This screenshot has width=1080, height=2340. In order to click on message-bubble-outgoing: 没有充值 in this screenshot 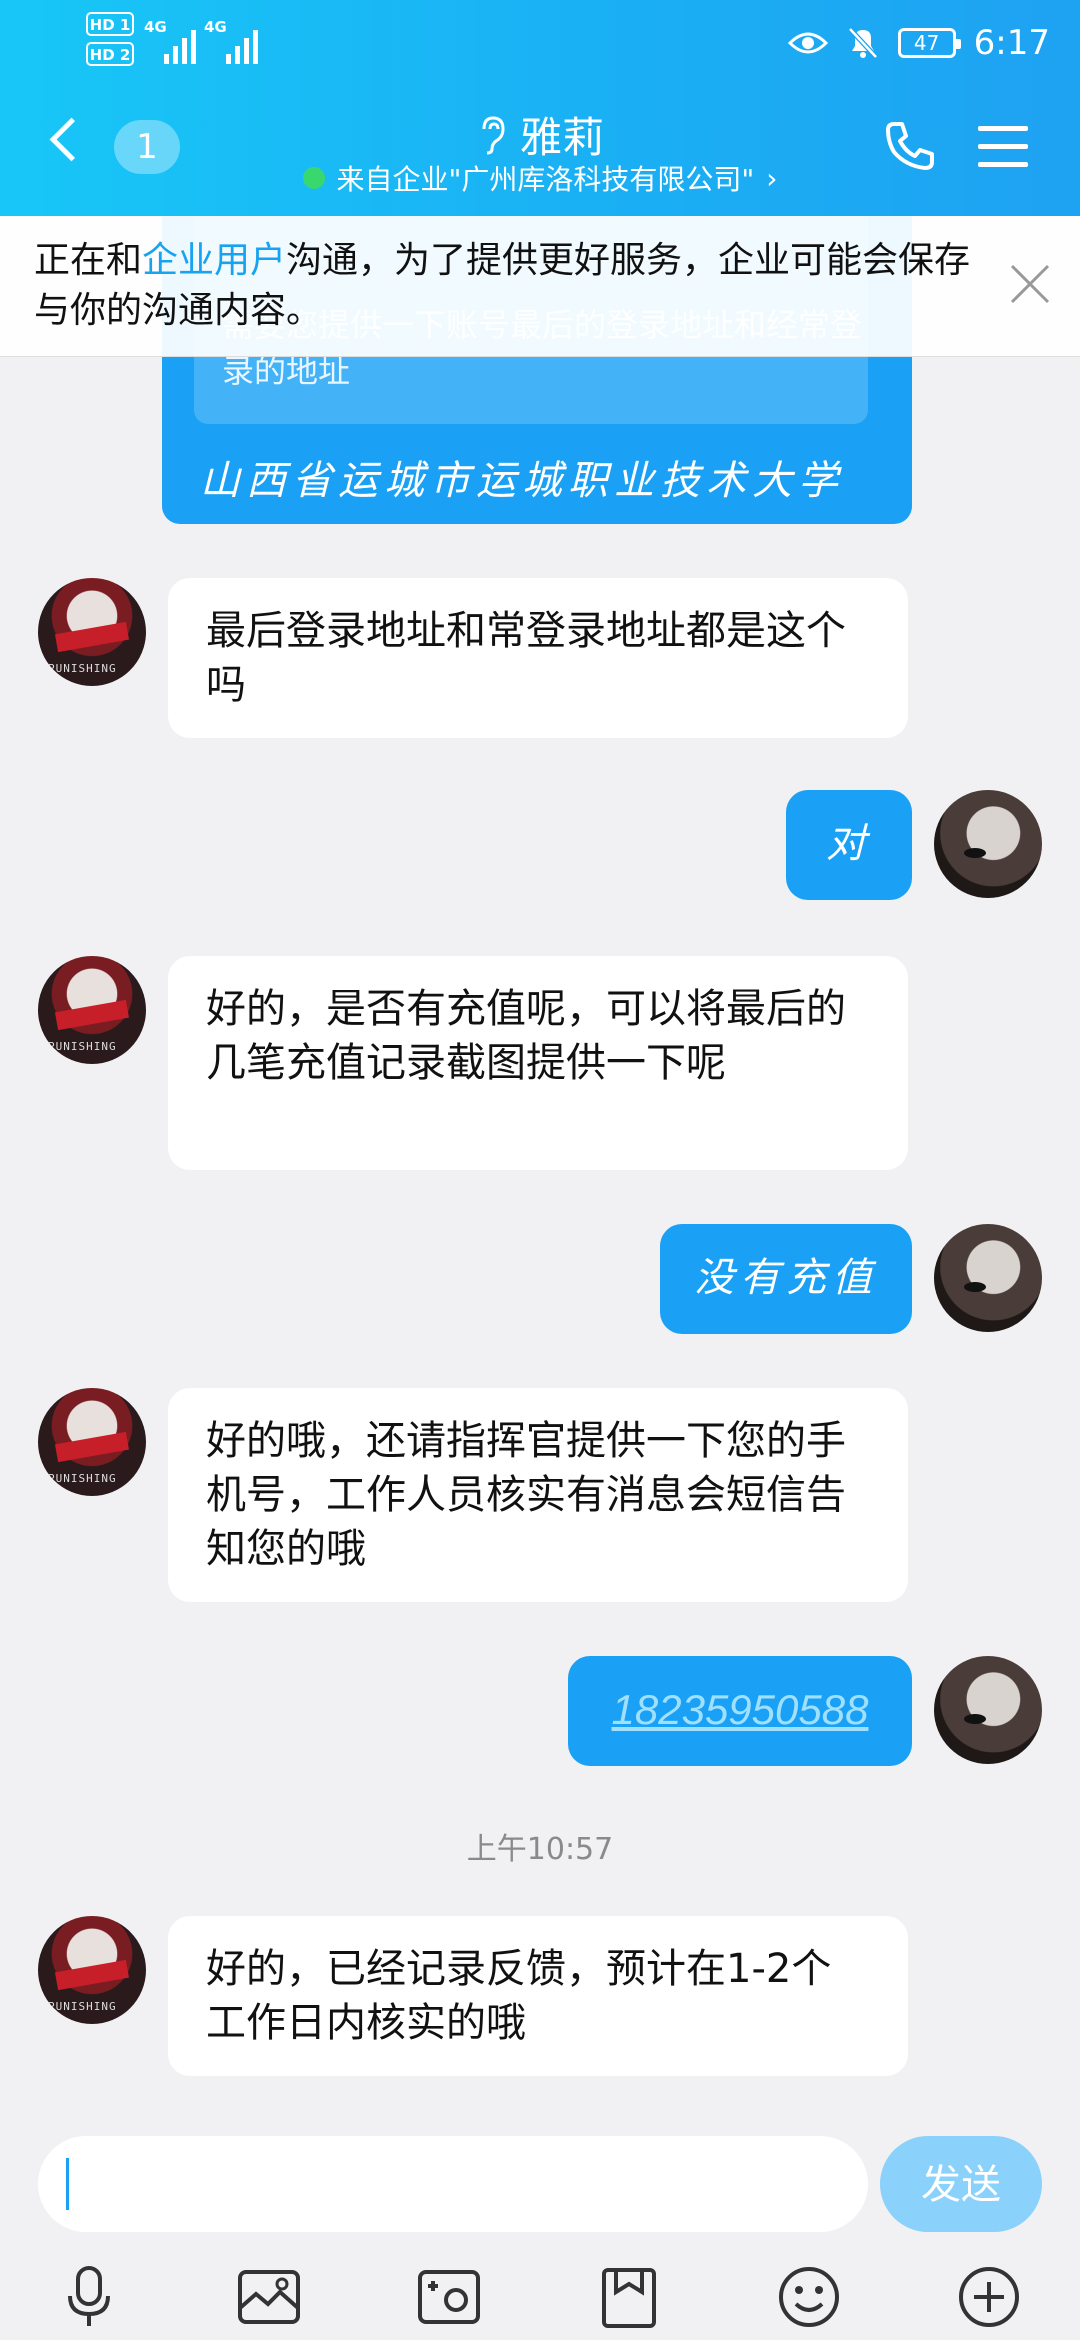, I will do `click(786, 1279)`.